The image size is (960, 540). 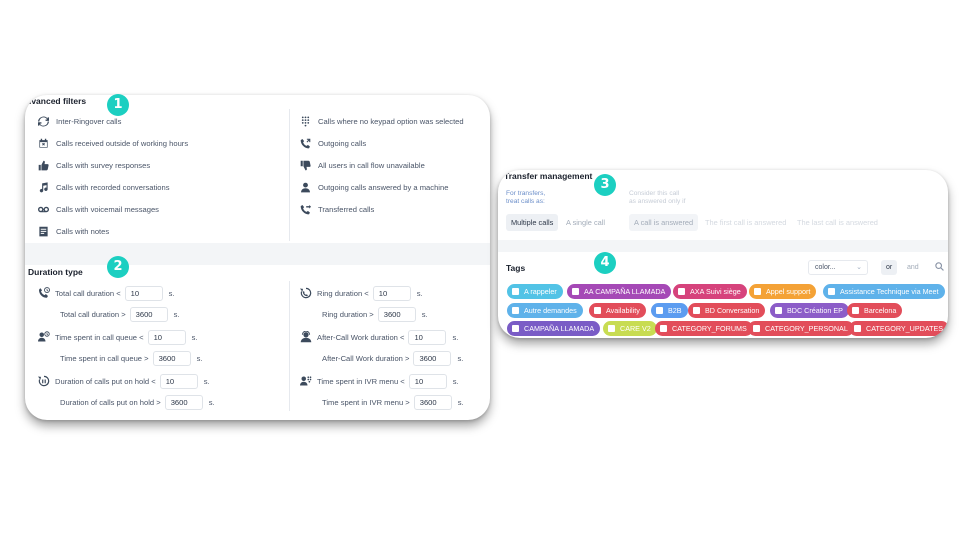 I want to click on step-badge-3: 3, so click(x=605, y=185).